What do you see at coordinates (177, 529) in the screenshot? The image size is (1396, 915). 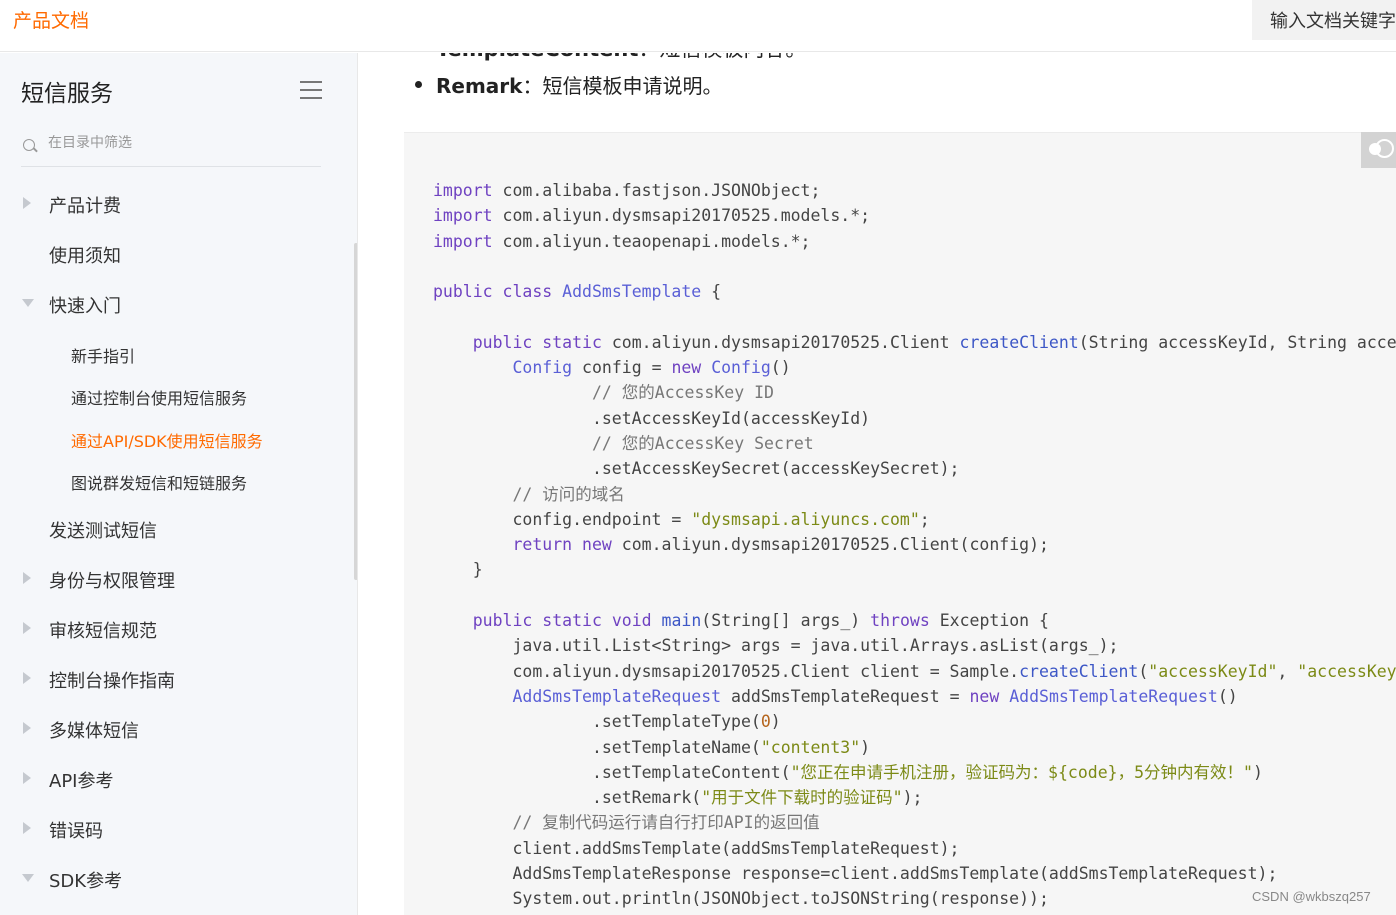 I see `sidebar-item: 发送测试短信` at bounding box center [177, 529].